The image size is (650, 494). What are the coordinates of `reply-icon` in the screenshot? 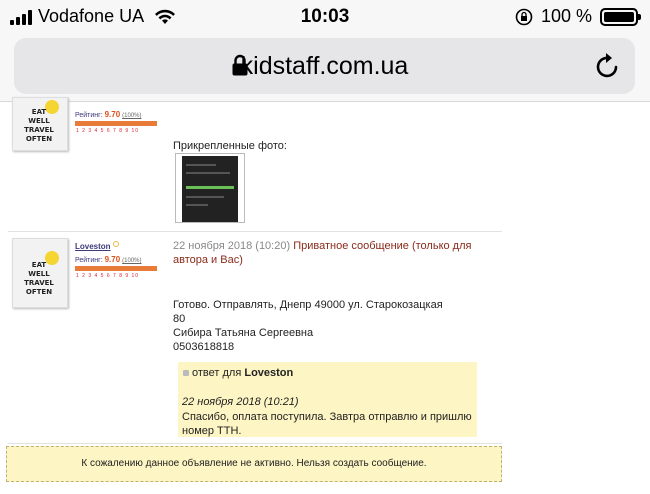 It's located at (186, 373).